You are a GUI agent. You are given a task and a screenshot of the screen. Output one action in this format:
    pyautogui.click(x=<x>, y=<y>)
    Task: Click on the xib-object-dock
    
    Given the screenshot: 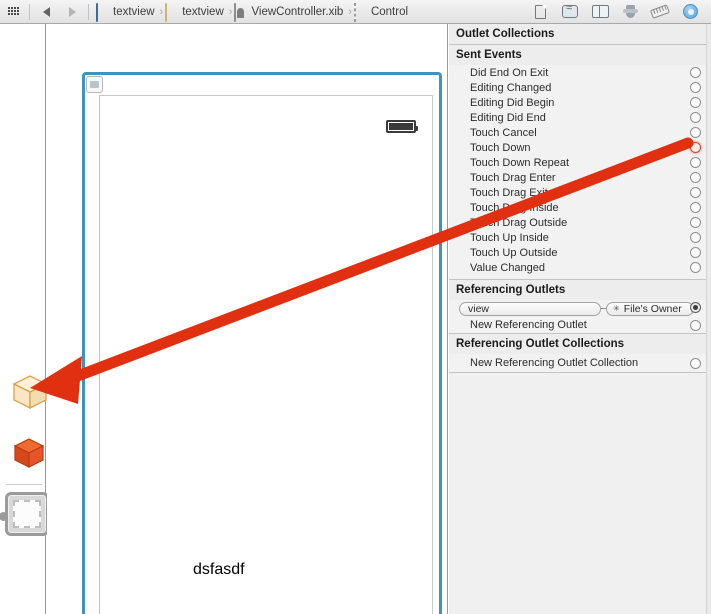 What is the action you would take?
    pyautogui.click(x=24, y=319)
    